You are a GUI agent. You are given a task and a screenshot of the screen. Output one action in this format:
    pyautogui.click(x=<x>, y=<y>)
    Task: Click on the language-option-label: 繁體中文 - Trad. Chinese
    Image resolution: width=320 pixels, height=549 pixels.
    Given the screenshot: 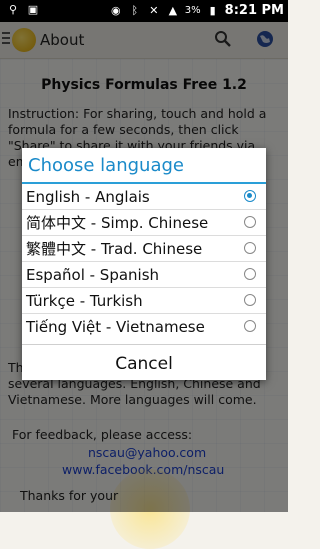 What is the action you would take?
    pyautogui.click(x=114, y=249)
    